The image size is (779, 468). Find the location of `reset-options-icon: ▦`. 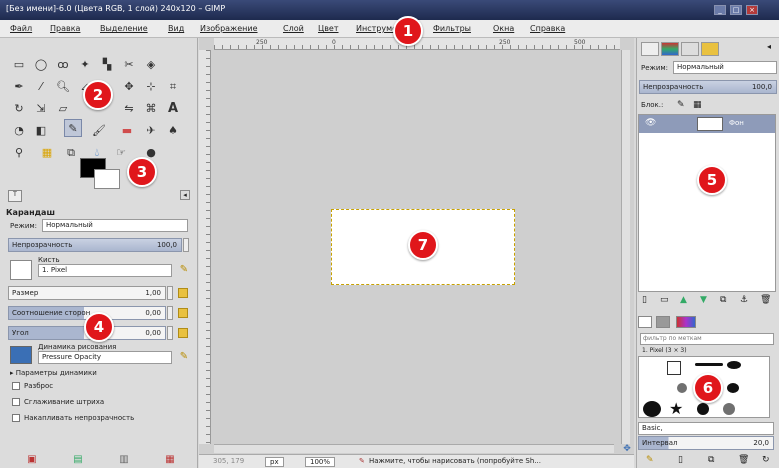

reset-options-icon: ▦ is located at coordinates (170, 460).